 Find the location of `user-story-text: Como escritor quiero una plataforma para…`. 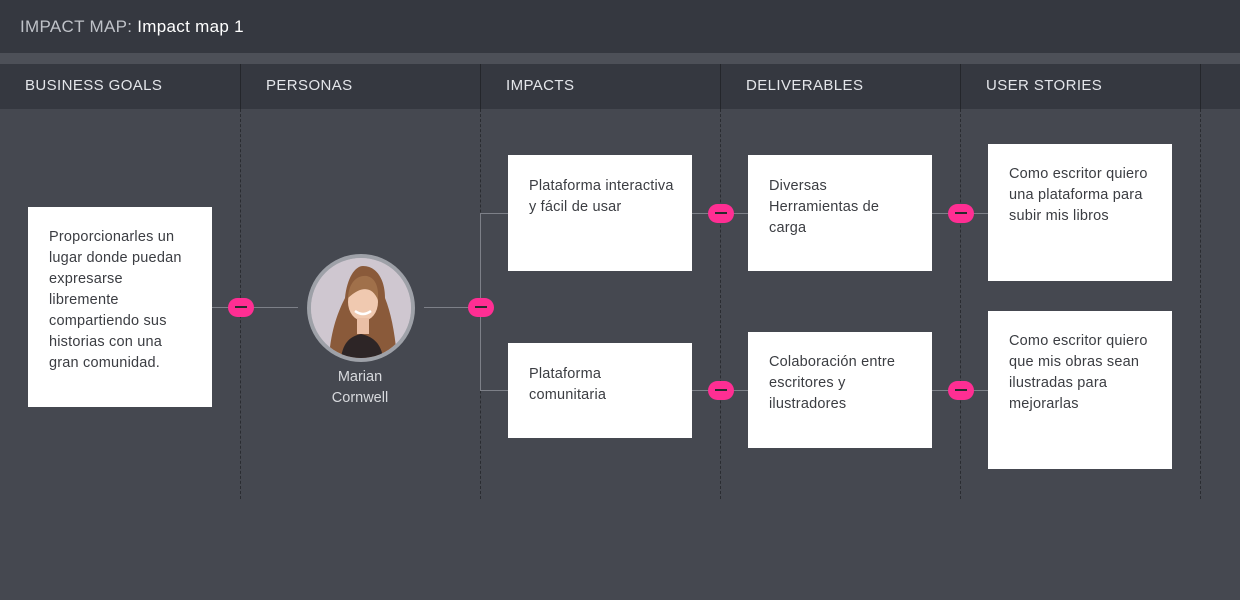

user-story-text: Como escritor quiero una plataforma para… is located at coordinates (1078, 195).